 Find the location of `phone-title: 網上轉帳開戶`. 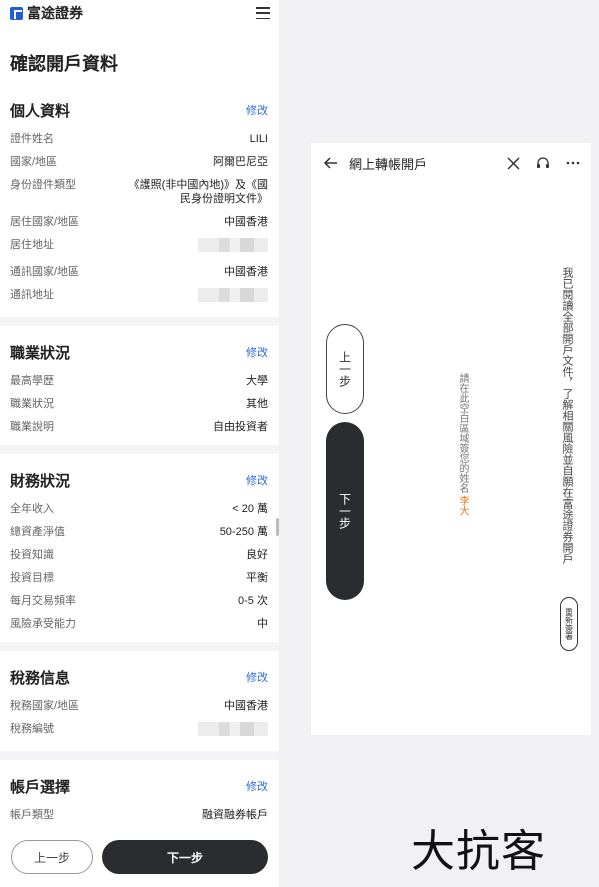

phone-title: 網上轉帳開戶 is located at coordinates (388, 164).